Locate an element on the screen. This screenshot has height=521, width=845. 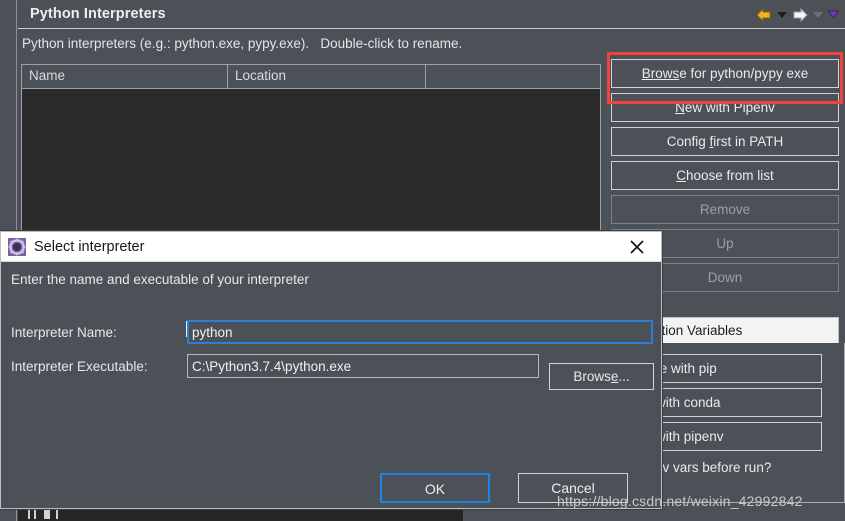
back-chevron-down-icon is located at coordinates (782, 15).